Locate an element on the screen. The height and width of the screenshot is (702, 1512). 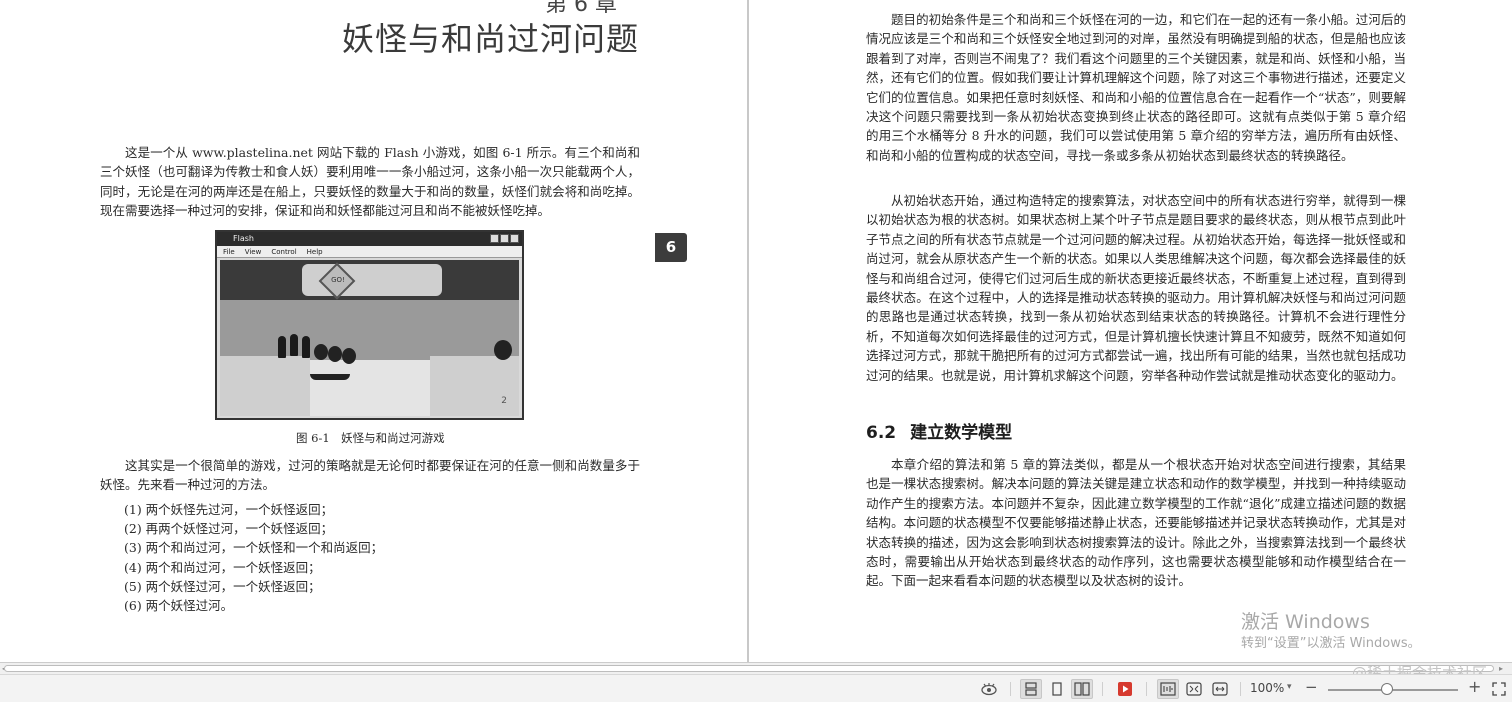
section-title: 建立数学模型 is located at coordinates (961, 433).